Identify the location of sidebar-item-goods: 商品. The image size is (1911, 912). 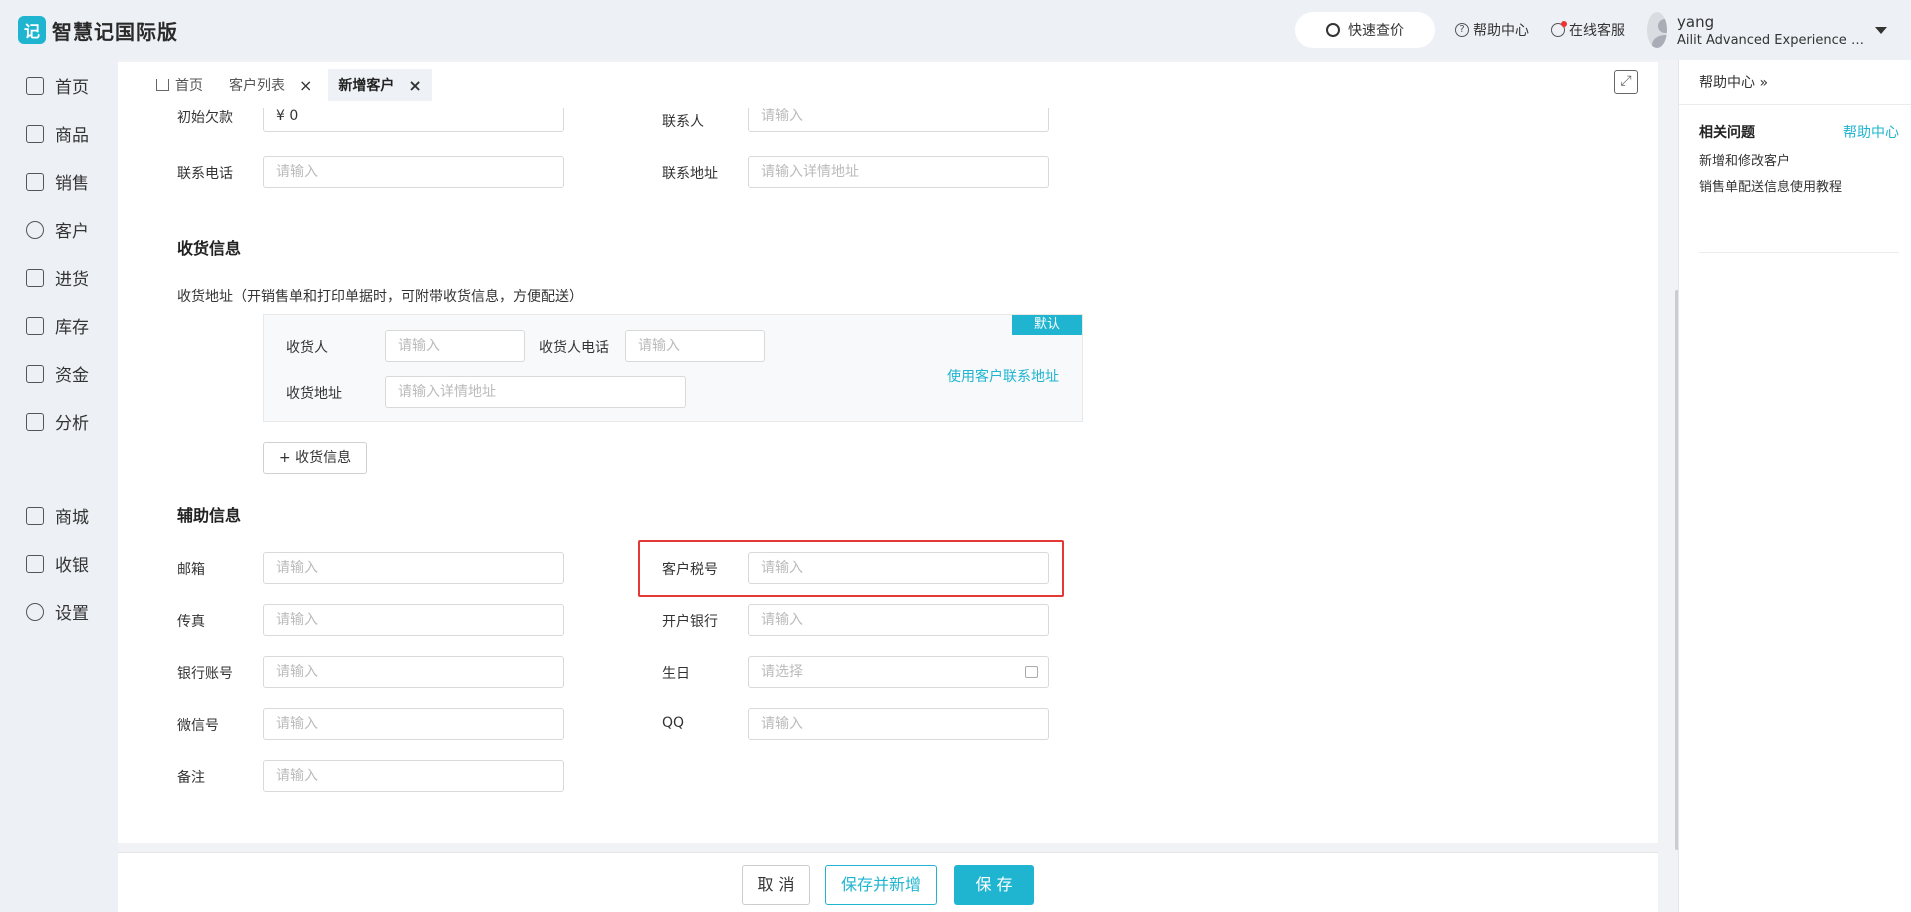
(57, 133).